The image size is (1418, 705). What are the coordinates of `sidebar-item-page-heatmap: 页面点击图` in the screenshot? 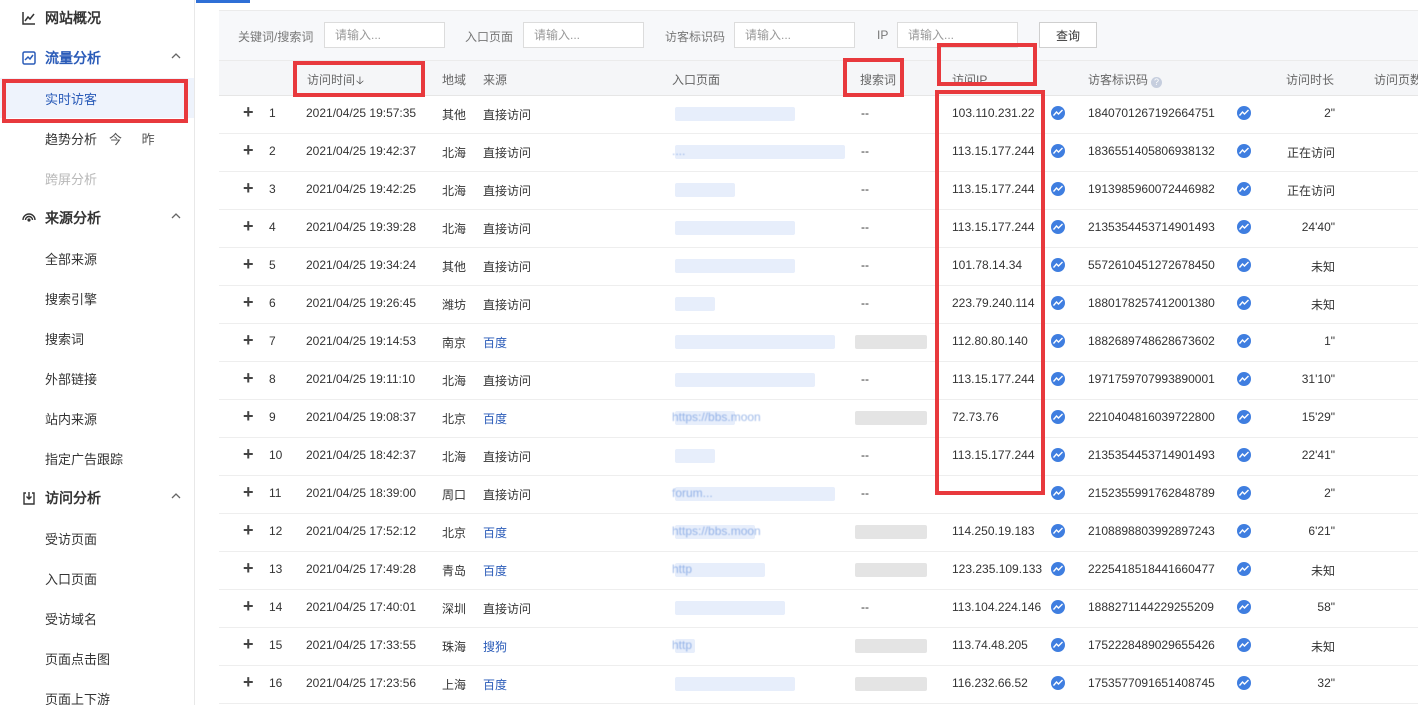 It's located at (97, 658).